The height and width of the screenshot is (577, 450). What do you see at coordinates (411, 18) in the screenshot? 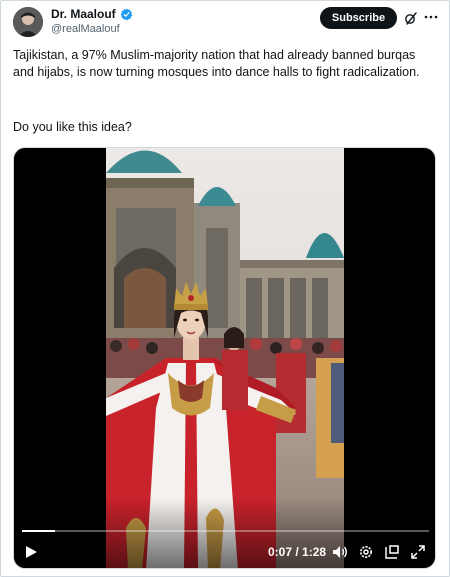
I see `grok-icon` at bounding box center [411, 18].